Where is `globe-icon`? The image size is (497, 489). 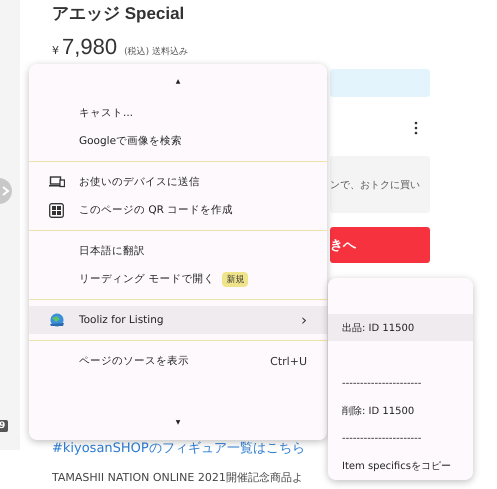 globe-icon is located at coordinates (57, 320).